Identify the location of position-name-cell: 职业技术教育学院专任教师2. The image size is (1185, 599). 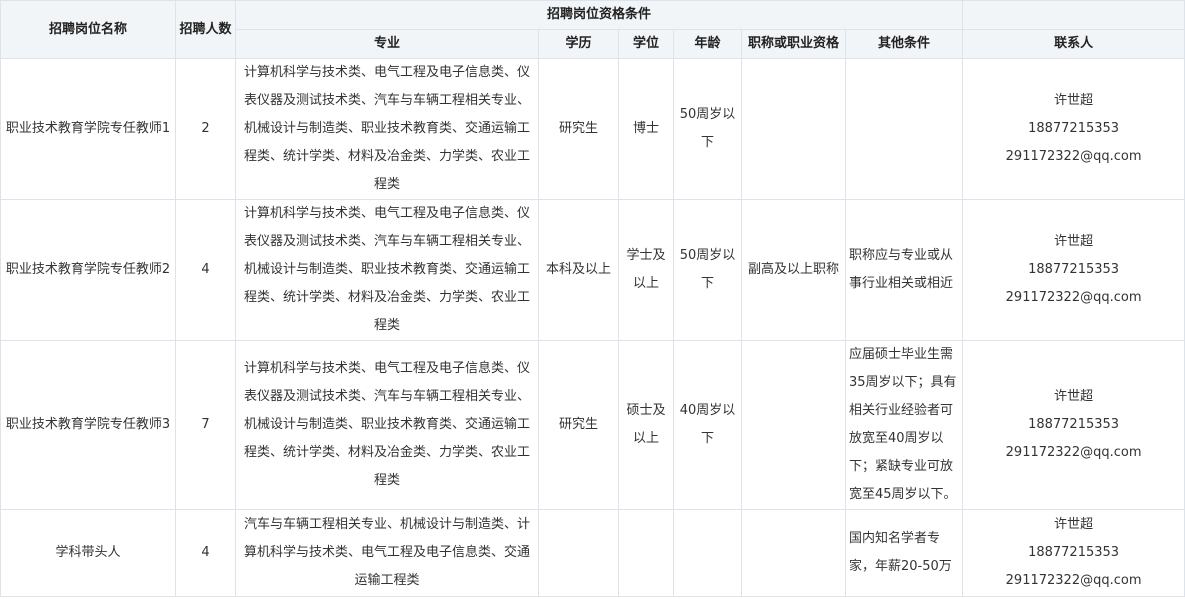
(88, 270).